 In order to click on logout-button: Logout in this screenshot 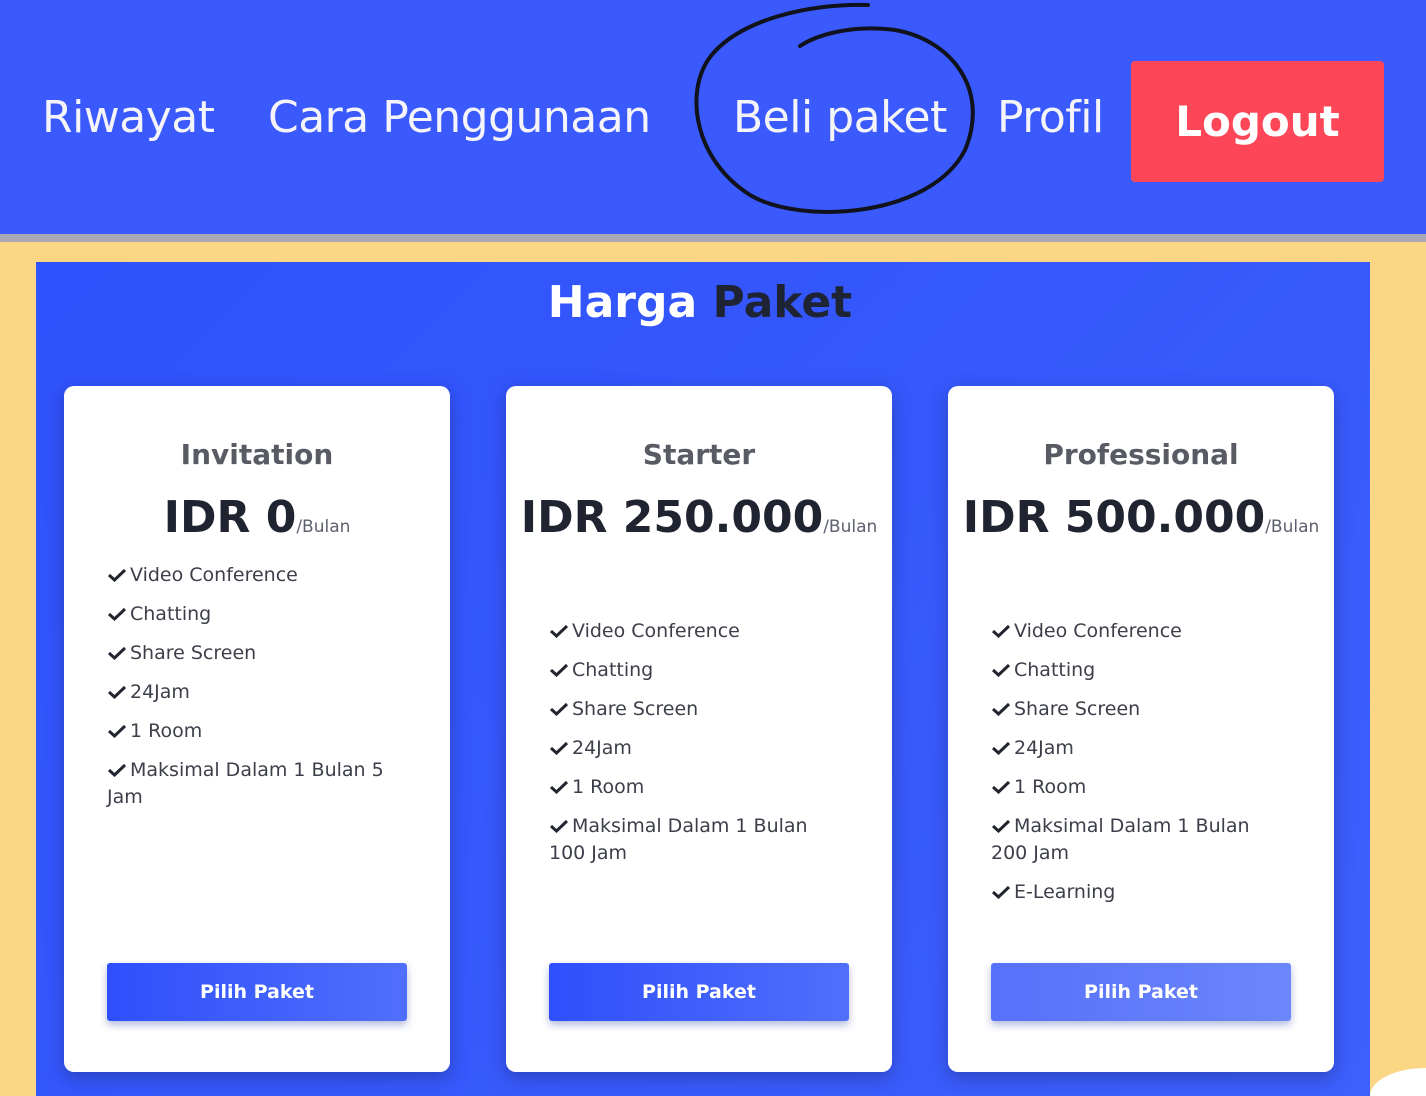, I will do `click(1257, 121)`.